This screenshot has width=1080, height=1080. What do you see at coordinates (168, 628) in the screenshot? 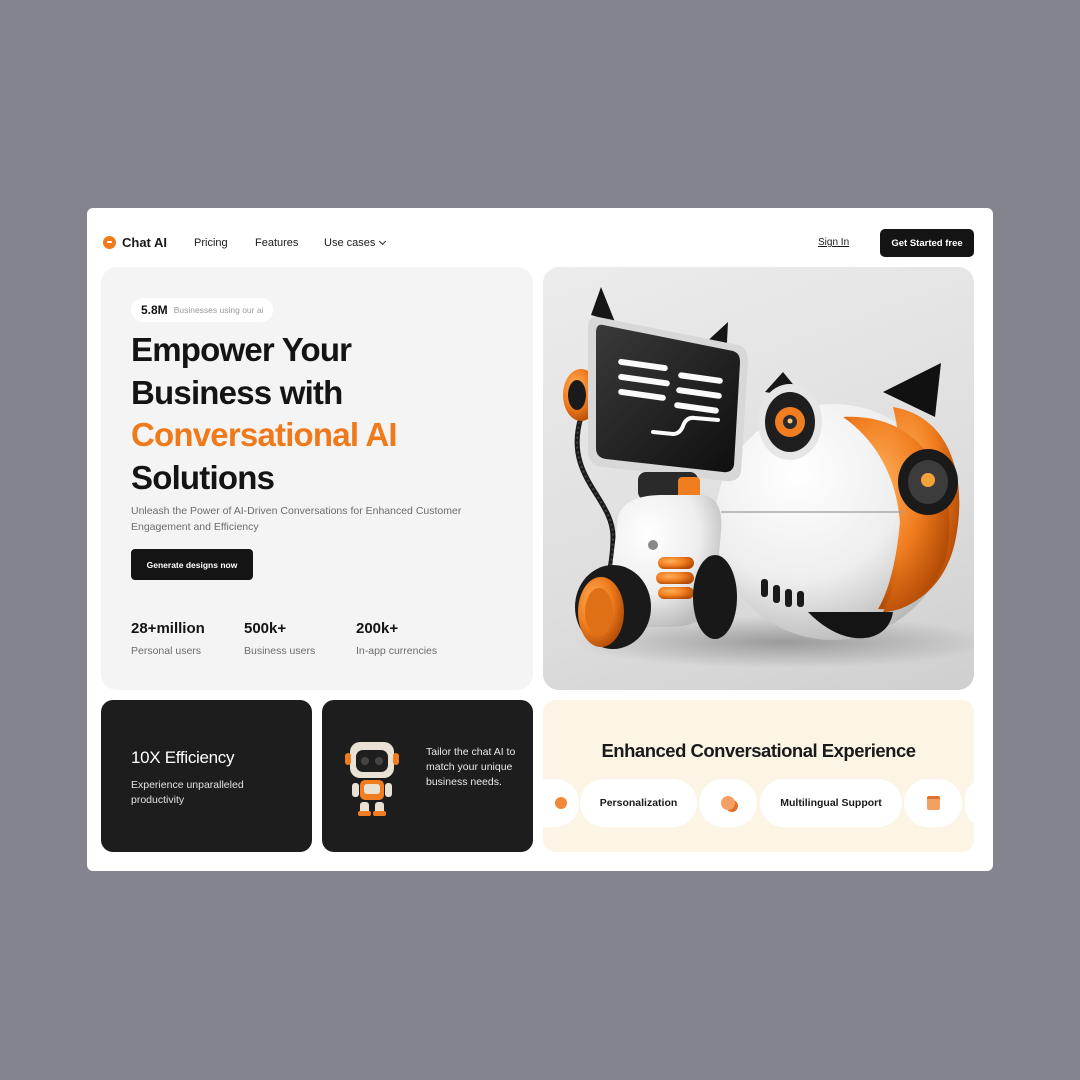
I see `stat-value: 28+million` at bounding box center [168, 628].